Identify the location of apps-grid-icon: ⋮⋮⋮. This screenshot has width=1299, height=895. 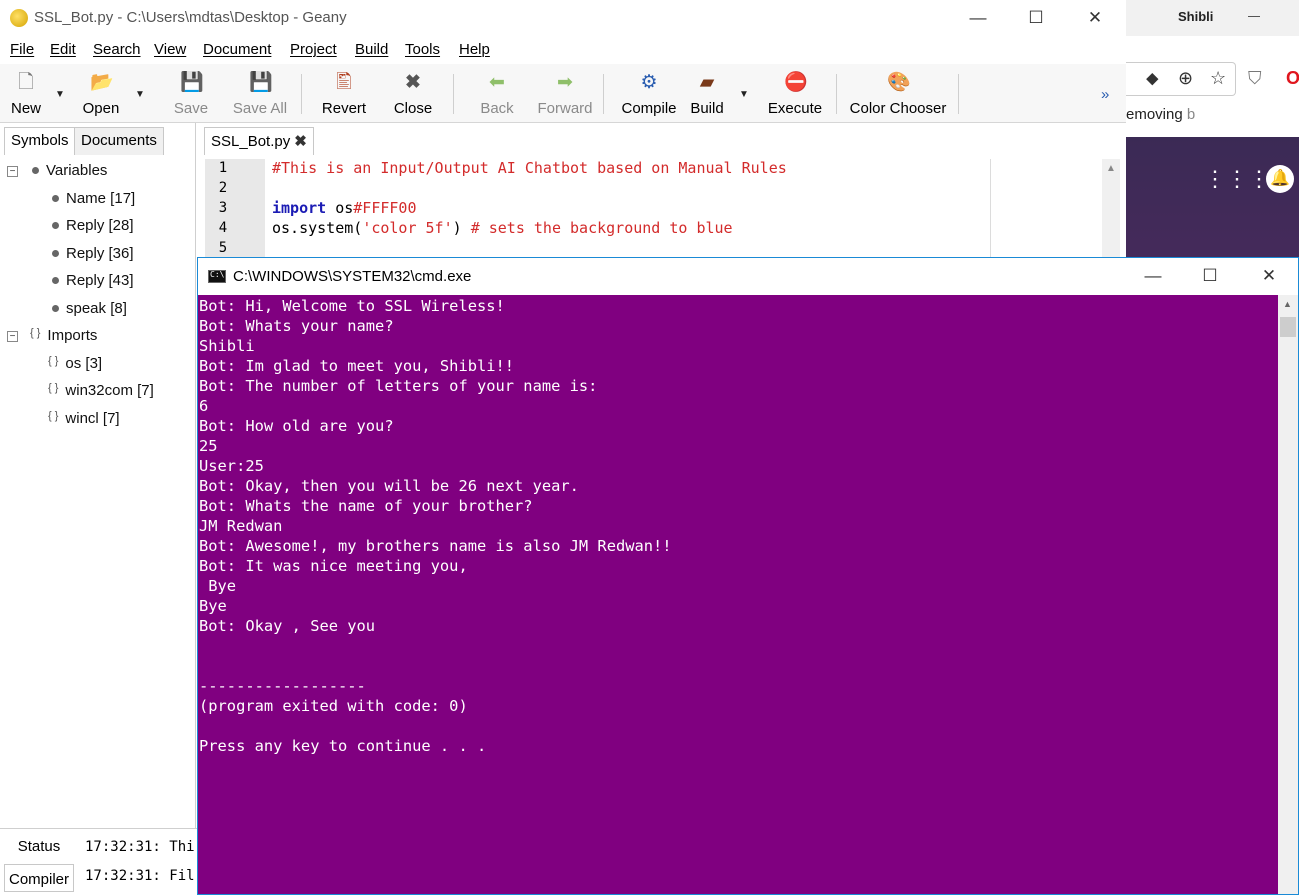
(1237, 179).